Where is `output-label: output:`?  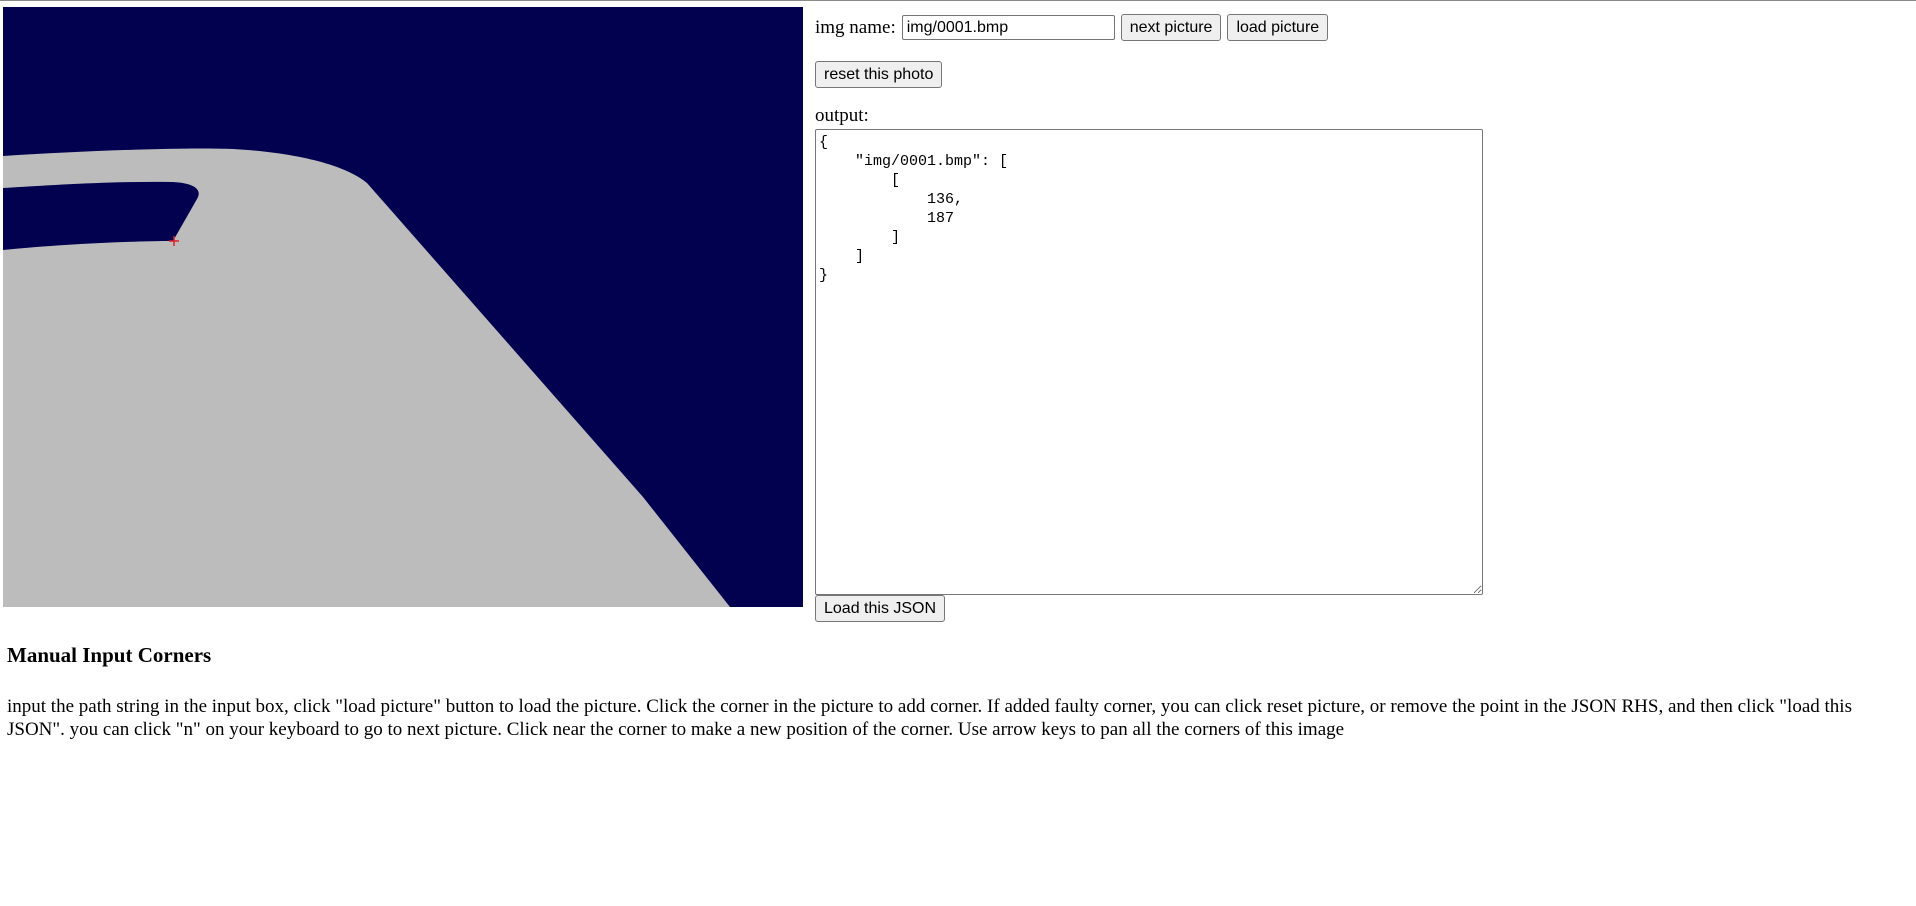
output-label: output: is located at coordinates (842, 115).